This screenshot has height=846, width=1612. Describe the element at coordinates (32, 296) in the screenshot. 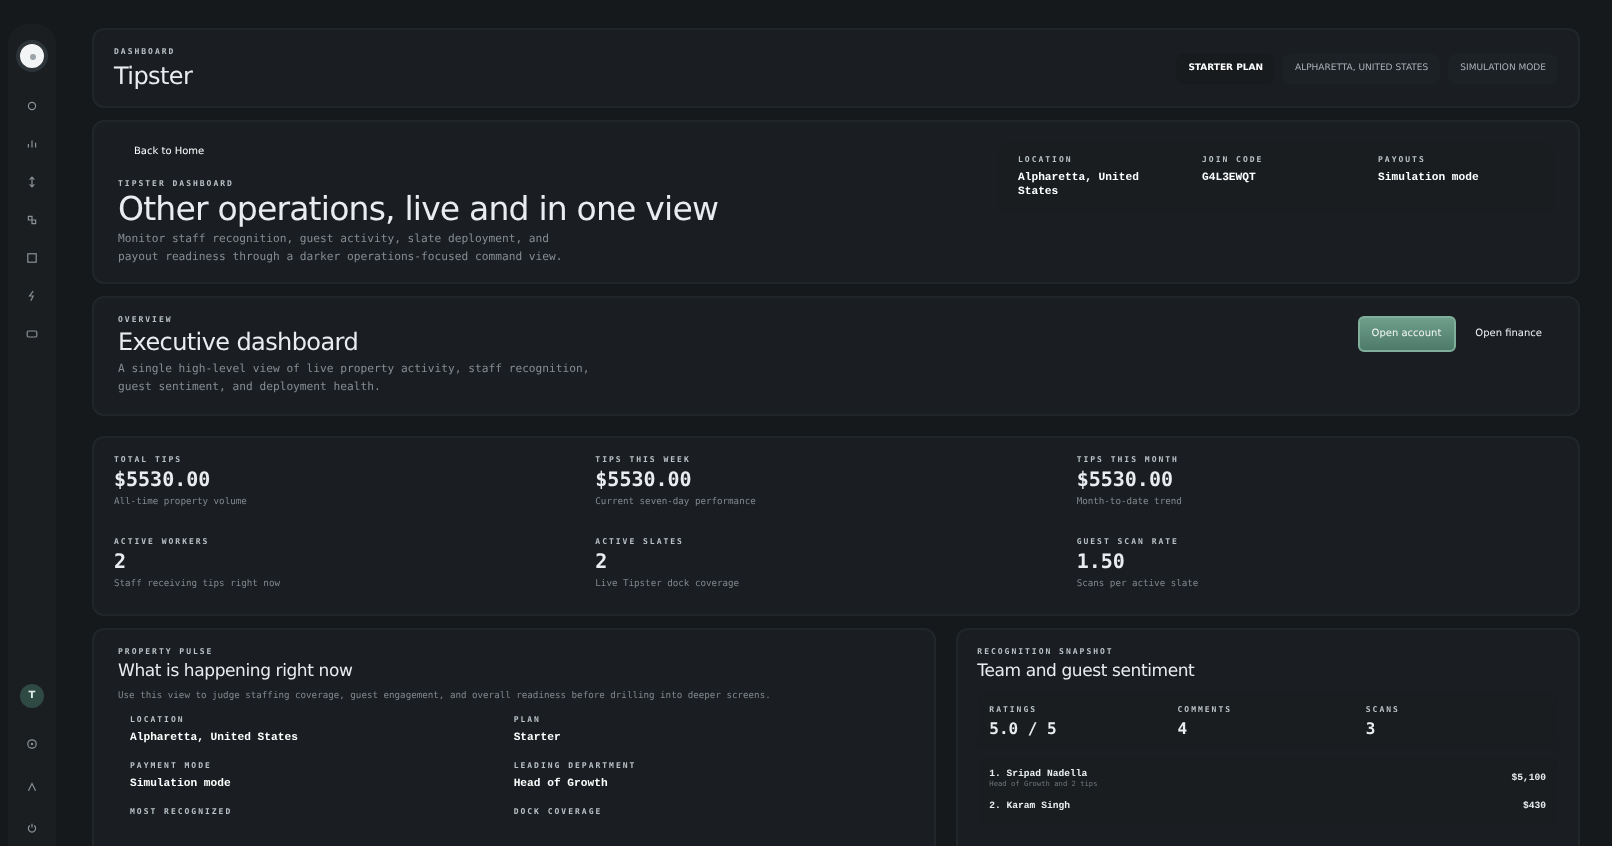

I see `bolt-icon` at that location.